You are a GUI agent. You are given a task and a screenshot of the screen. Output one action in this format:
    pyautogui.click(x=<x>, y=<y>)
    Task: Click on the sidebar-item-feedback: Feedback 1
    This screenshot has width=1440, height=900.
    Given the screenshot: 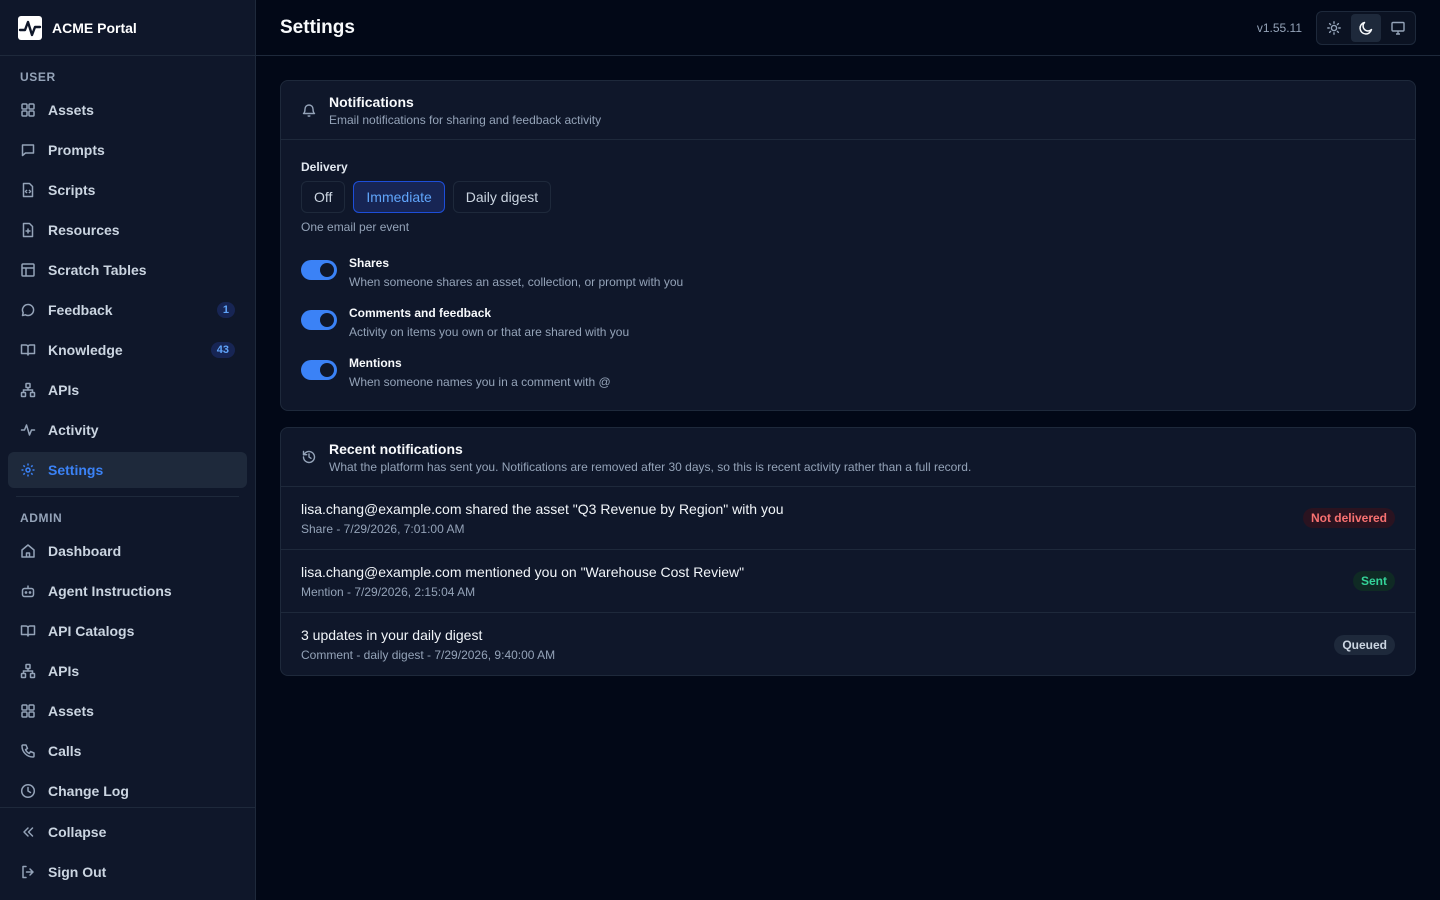 What is the action you would take?
    pyautogui.click(x=127, y=310)
    